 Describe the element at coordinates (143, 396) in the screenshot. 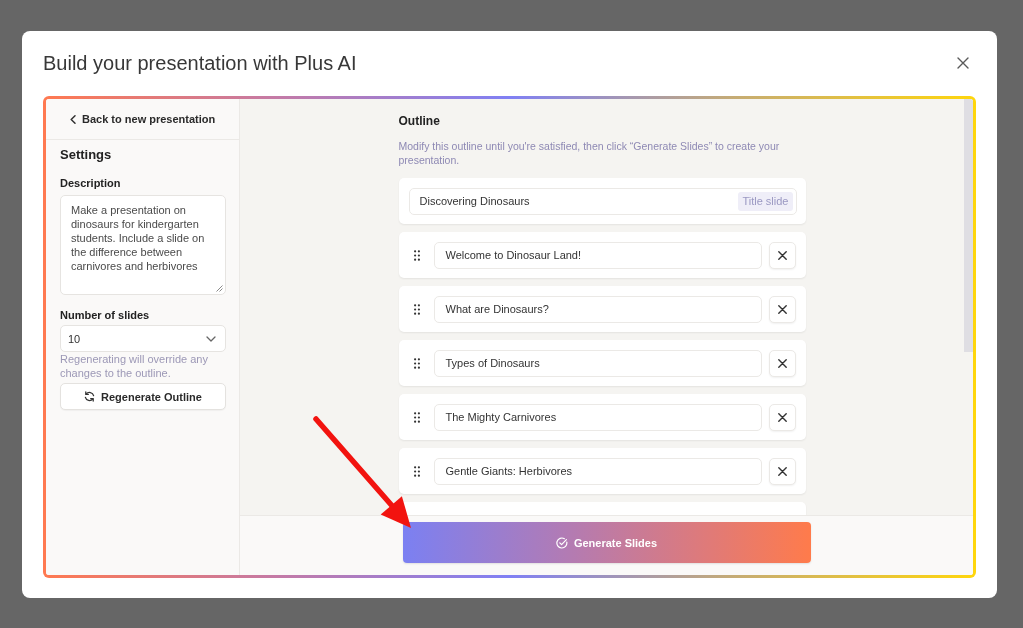

I see `regenerate-button: Regenerate Outline` at that location.